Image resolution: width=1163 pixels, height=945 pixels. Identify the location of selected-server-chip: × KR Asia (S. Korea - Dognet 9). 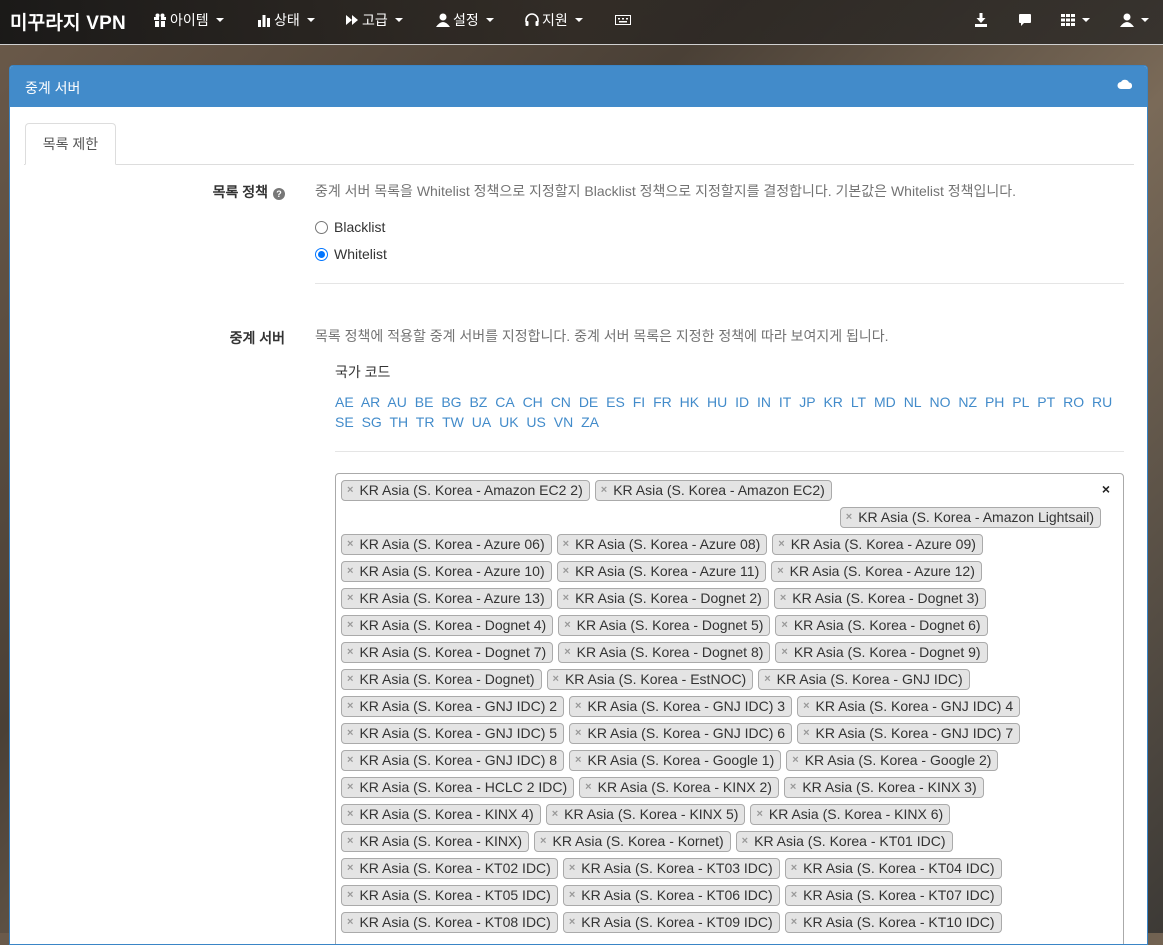
(881, 652).